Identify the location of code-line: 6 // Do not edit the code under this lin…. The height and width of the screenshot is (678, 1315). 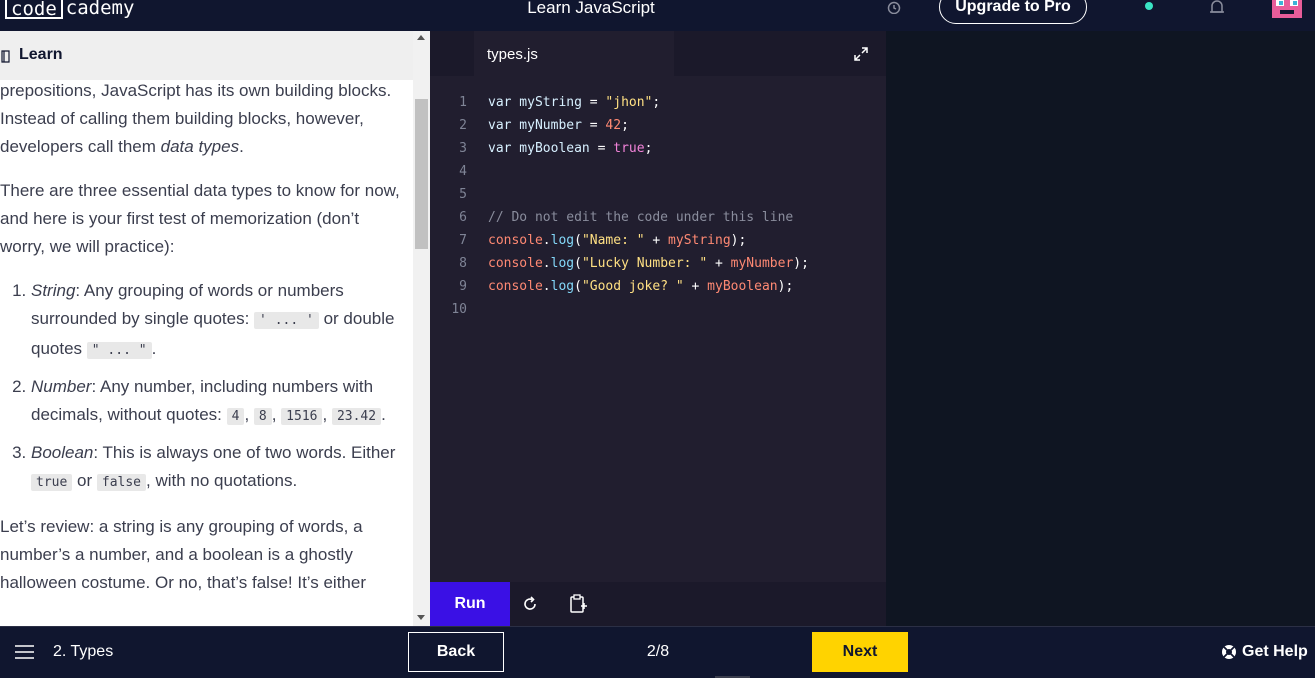
(658, 217).